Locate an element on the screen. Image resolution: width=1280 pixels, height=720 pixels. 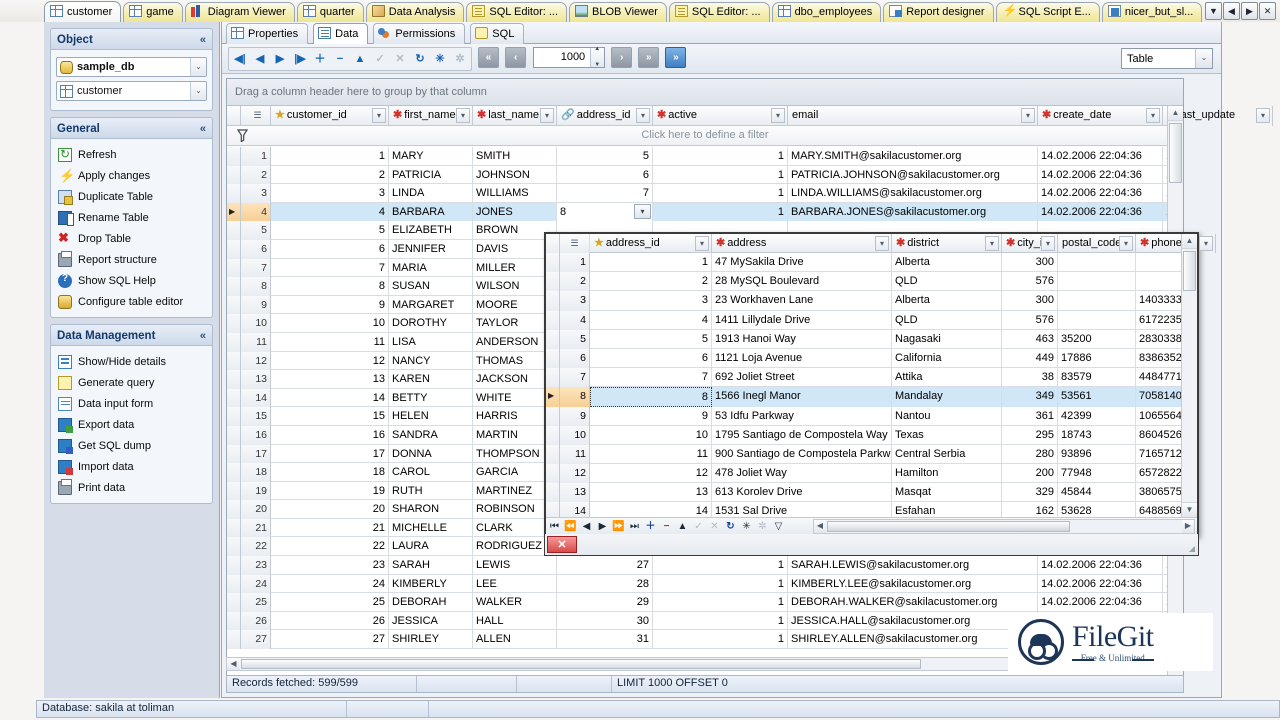
cell-customer_id: 24 is located at coordinates (330, 584).